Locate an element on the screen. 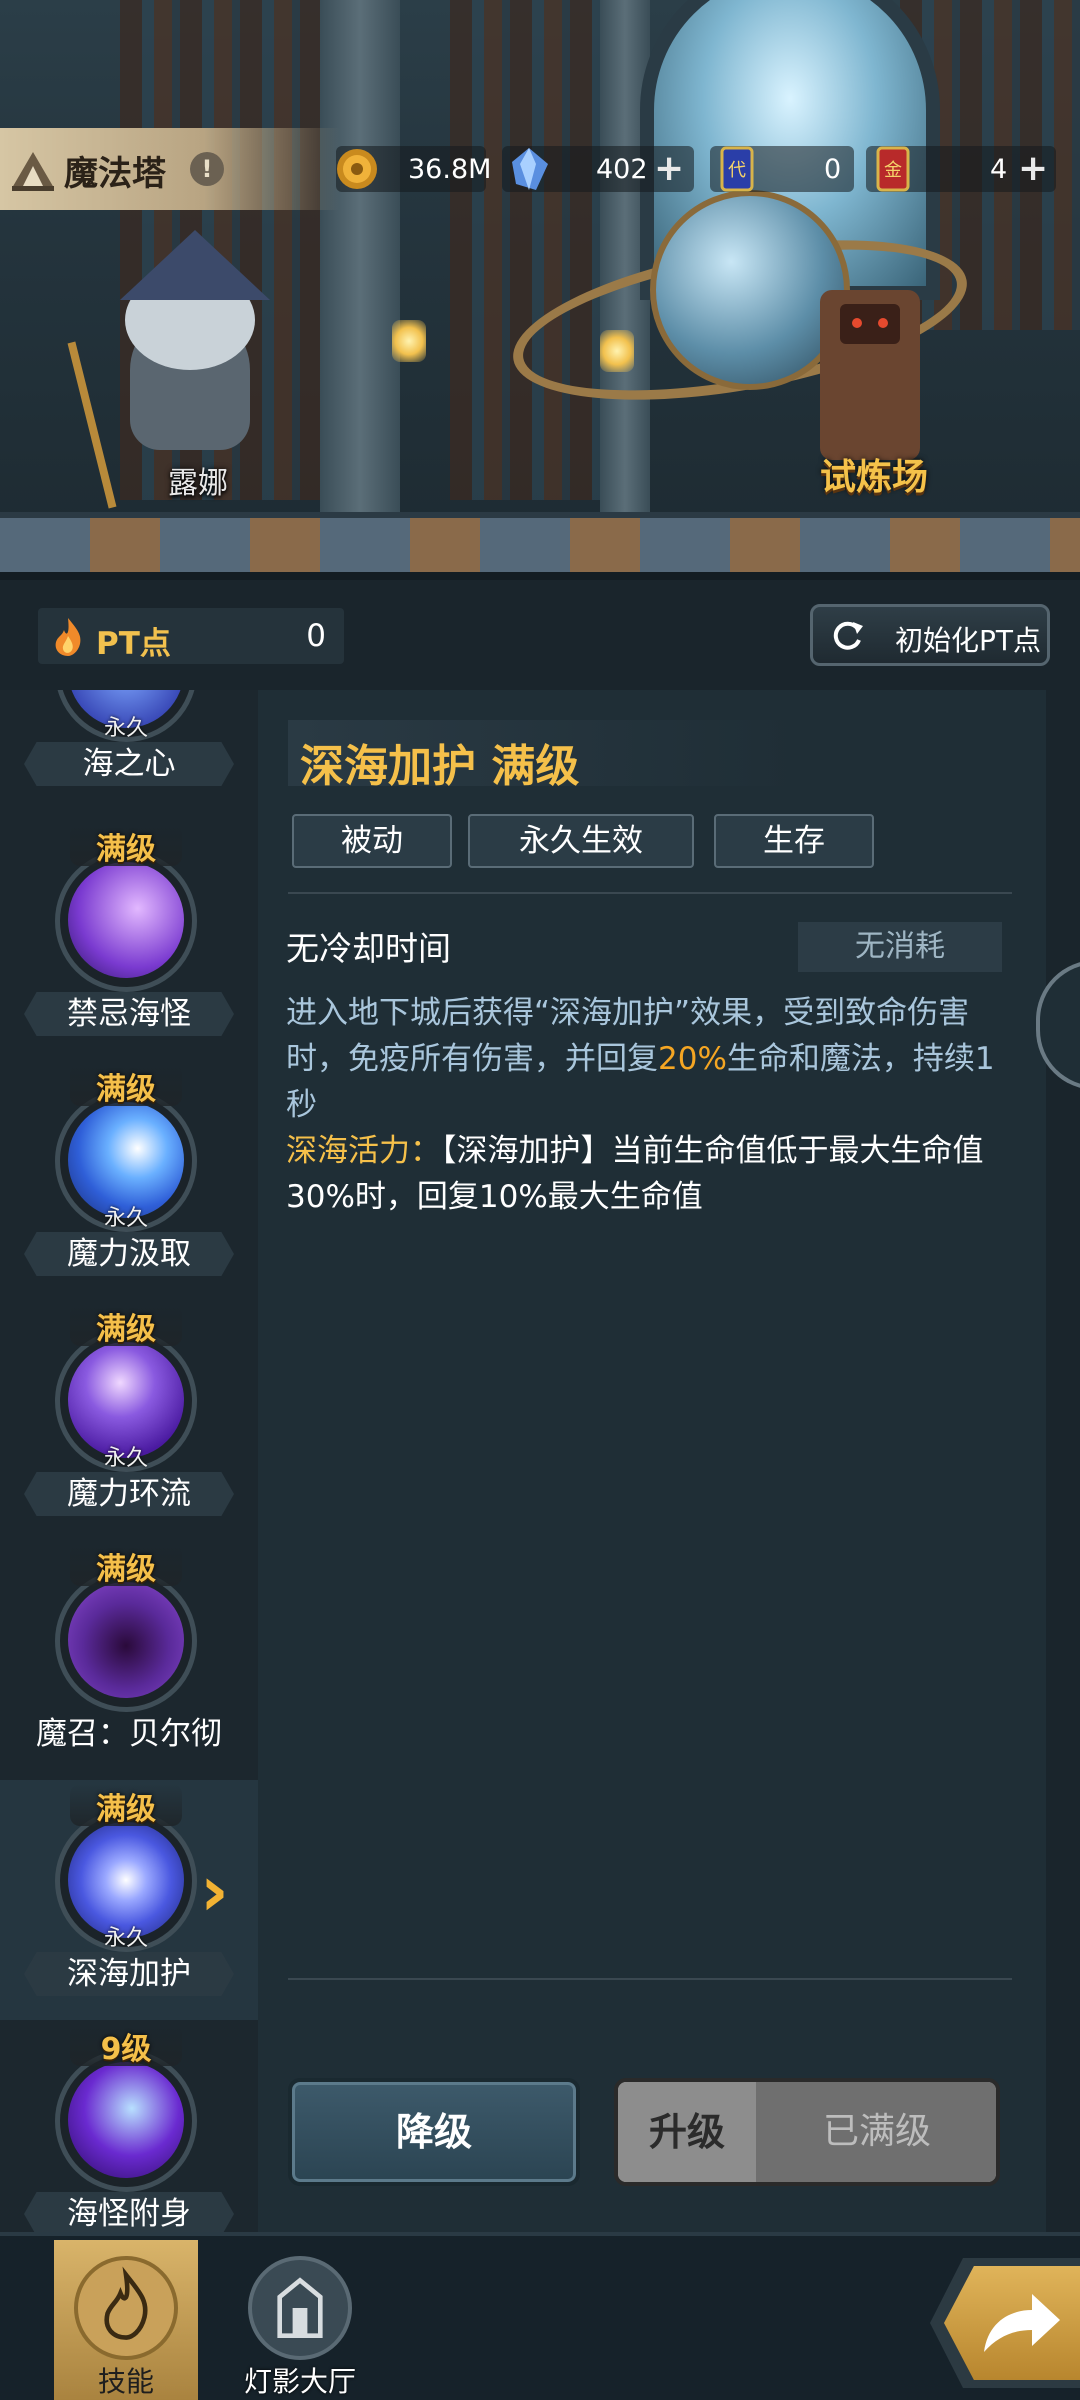 This screenshot has height=2400, width=1080. flame-icon is located at coordinates (68, 637).